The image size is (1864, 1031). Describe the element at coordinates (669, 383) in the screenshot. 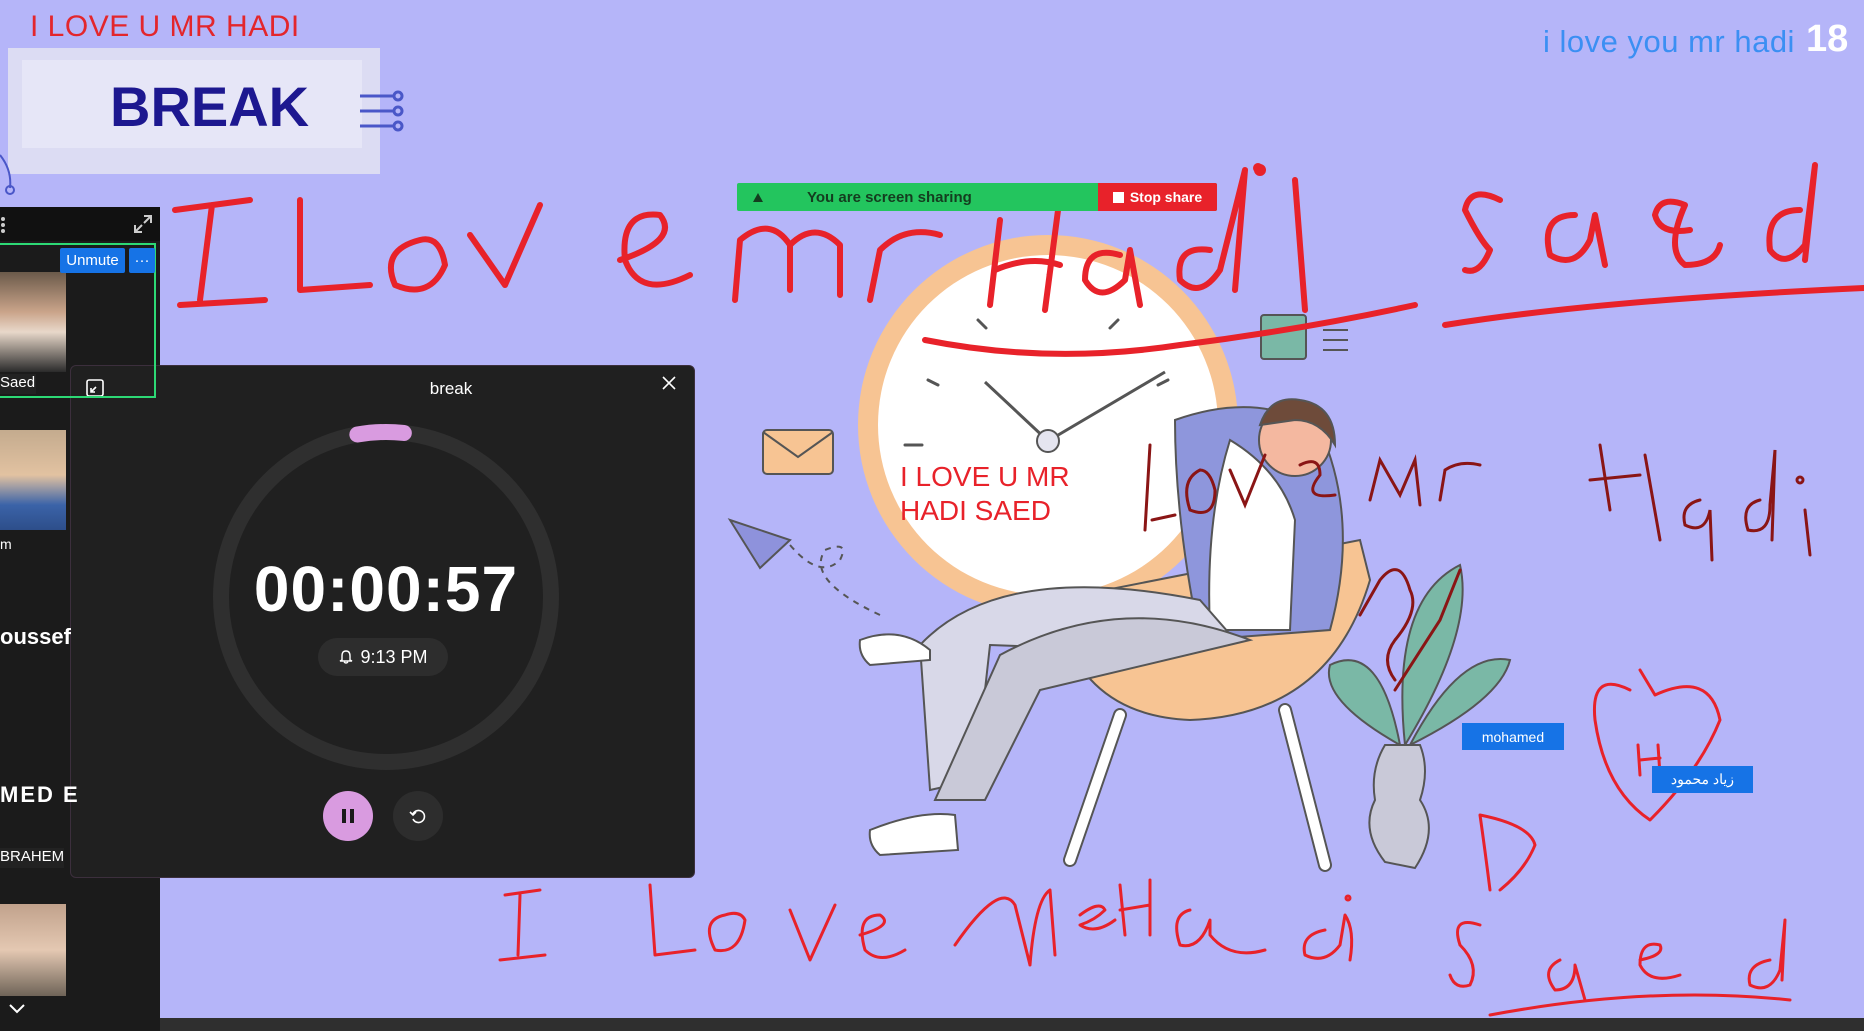

I see `close-icon` at that location.